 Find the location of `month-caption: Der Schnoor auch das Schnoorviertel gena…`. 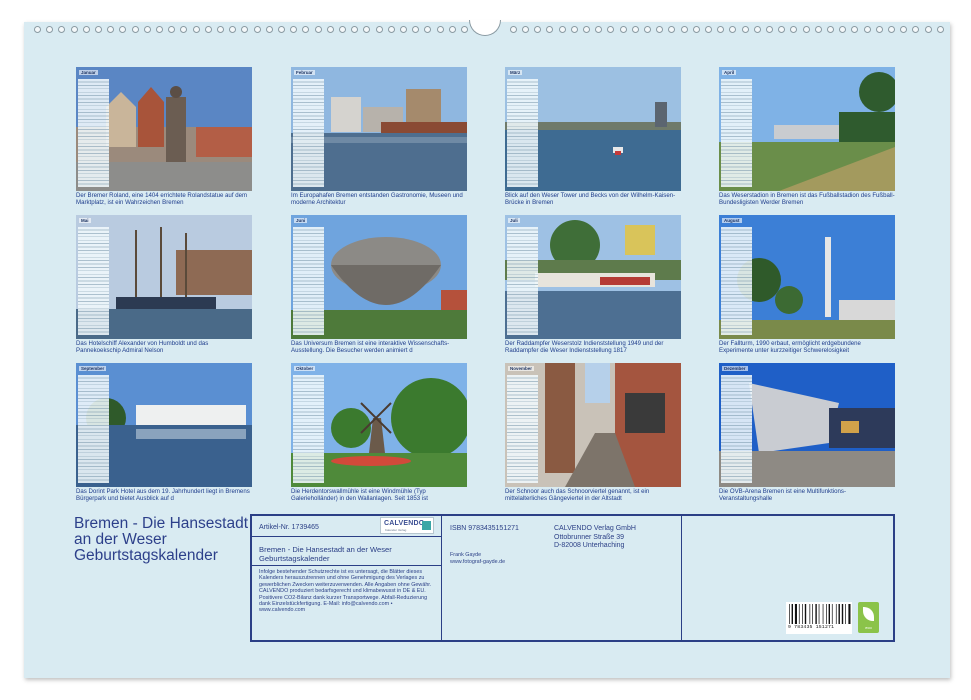

month-caption: Der Schnoor auch das Schnoorviertel gena… is located at coordinates (577, 495).